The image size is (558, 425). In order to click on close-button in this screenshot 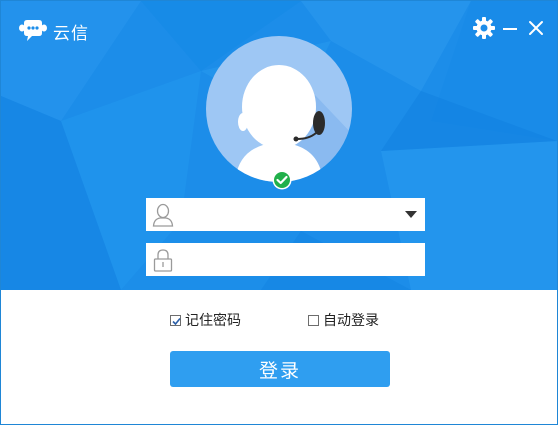, I will do `click(536, 28)`.